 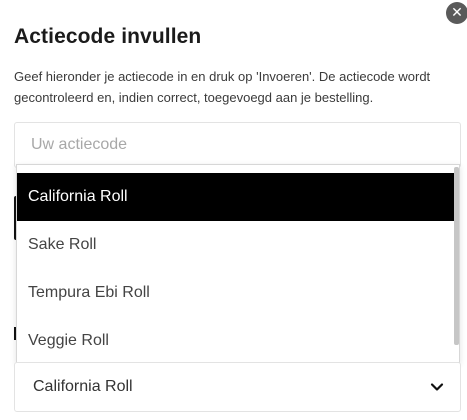 What do you see at coordinates (83, 386) in the screenshot?
I see `product-select-value: California Roll` at bounding box center [83, 386].